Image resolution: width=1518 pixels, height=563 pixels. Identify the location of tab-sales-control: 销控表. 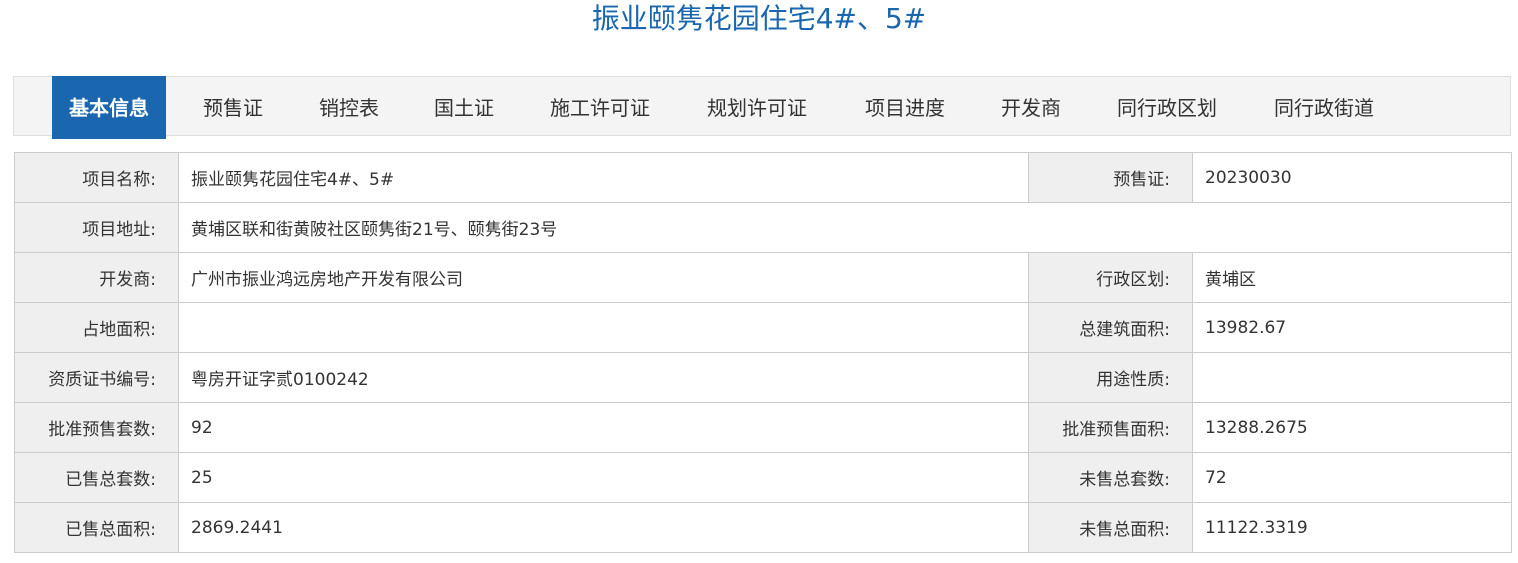
(349, 108).